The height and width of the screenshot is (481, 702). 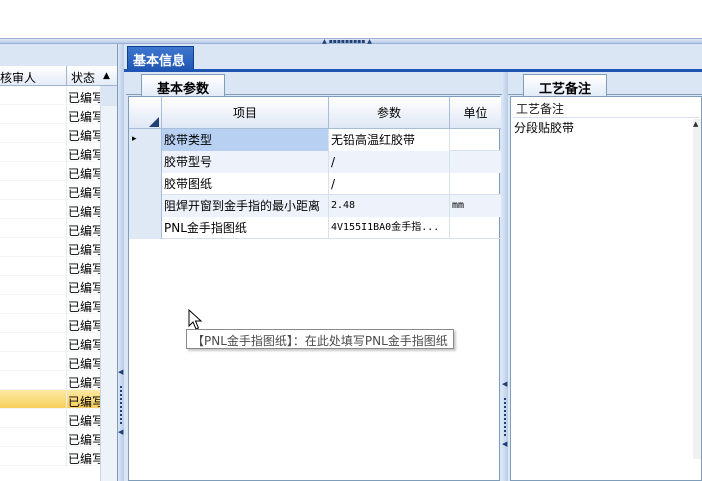 What do you see at coordinates (245, 206) in the screenshot?
I see `cell-item: 阻焊开窗到金手指的最小距离` at bounding box center [245, 206].